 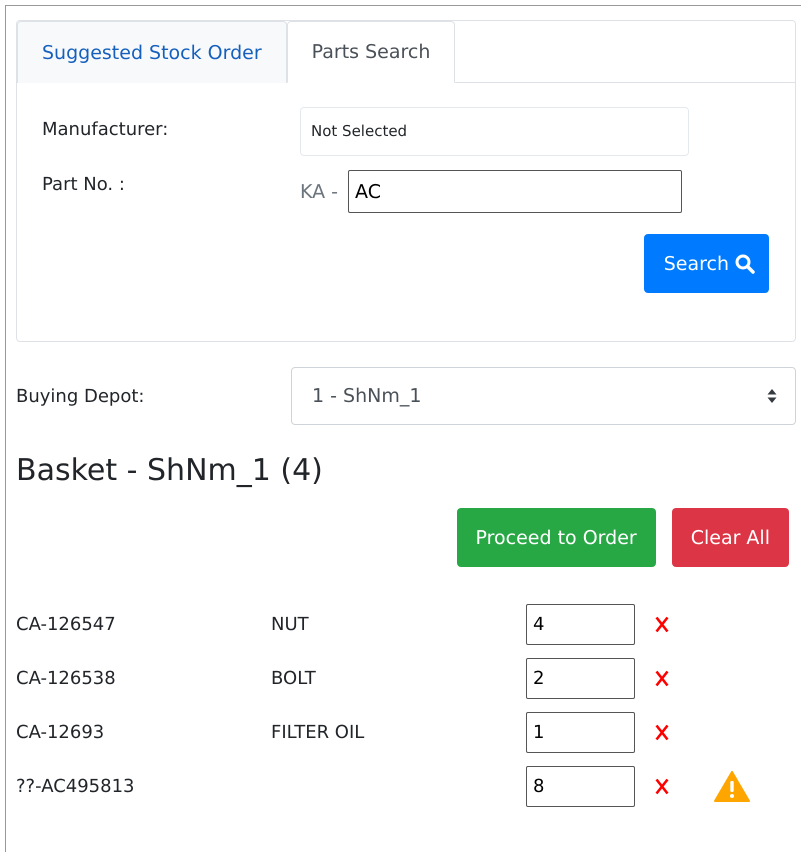 What do you see at coordinates (580, 678) in the screenshot?
I see `quantity-field: 2` at bounding box center [580, 678].